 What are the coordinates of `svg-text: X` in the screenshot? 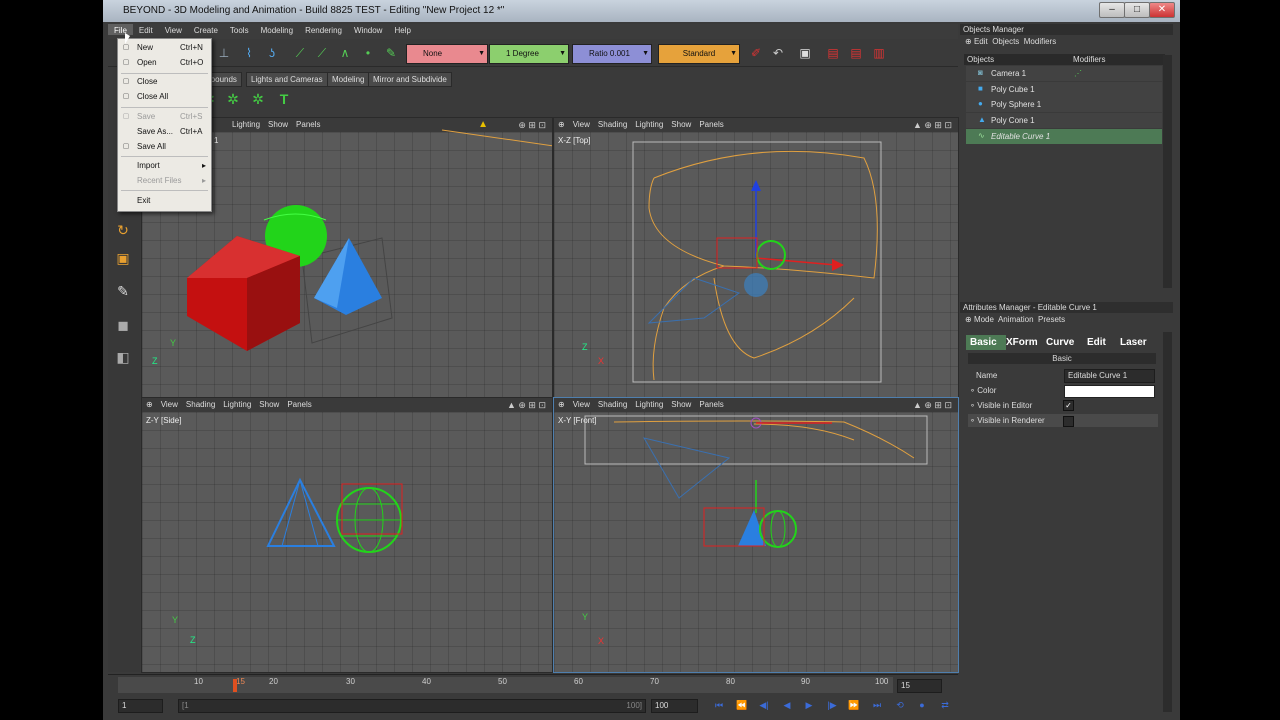 It's located at (601, 361).